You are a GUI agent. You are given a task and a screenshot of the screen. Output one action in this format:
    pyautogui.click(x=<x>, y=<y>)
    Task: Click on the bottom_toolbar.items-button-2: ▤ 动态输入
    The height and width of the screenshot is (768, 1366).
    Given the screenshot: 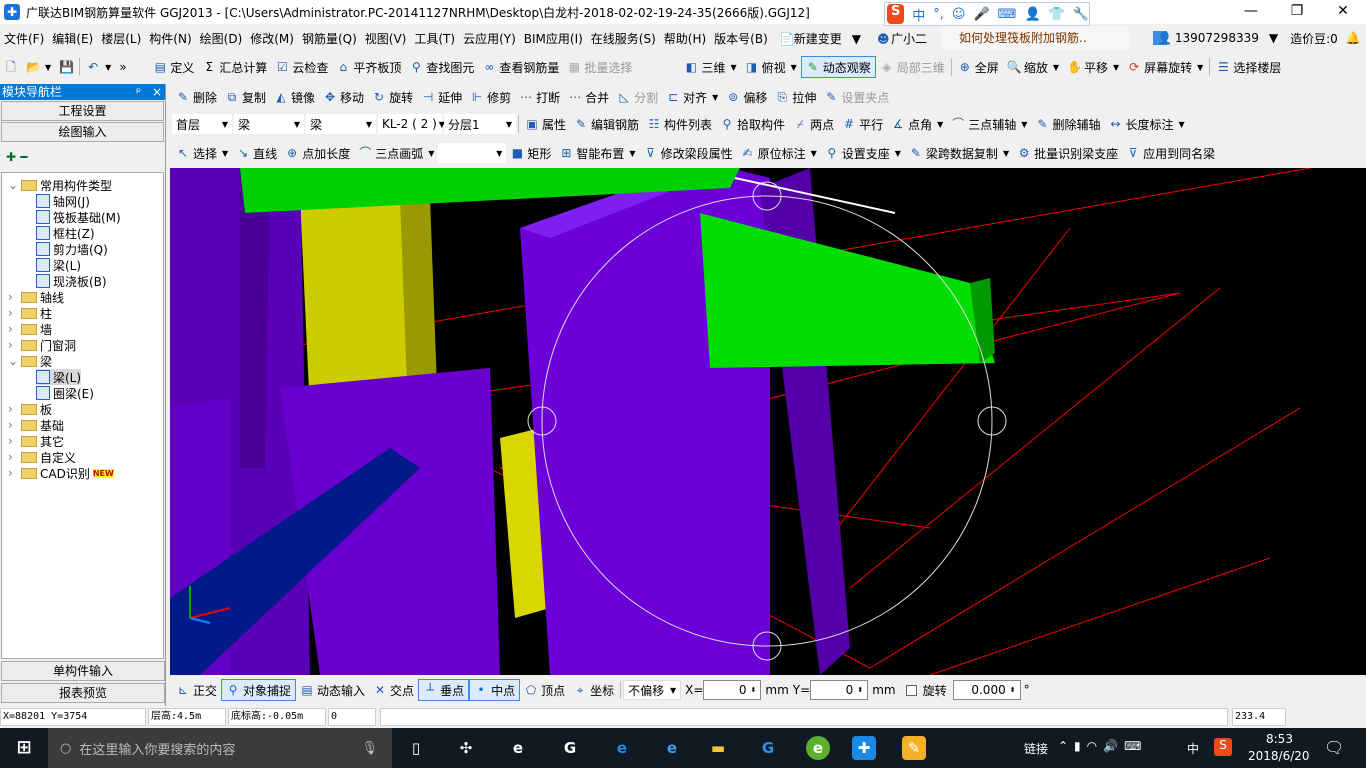 What is the action you would take?
    pyautogui.click(x=332, y=690)
    